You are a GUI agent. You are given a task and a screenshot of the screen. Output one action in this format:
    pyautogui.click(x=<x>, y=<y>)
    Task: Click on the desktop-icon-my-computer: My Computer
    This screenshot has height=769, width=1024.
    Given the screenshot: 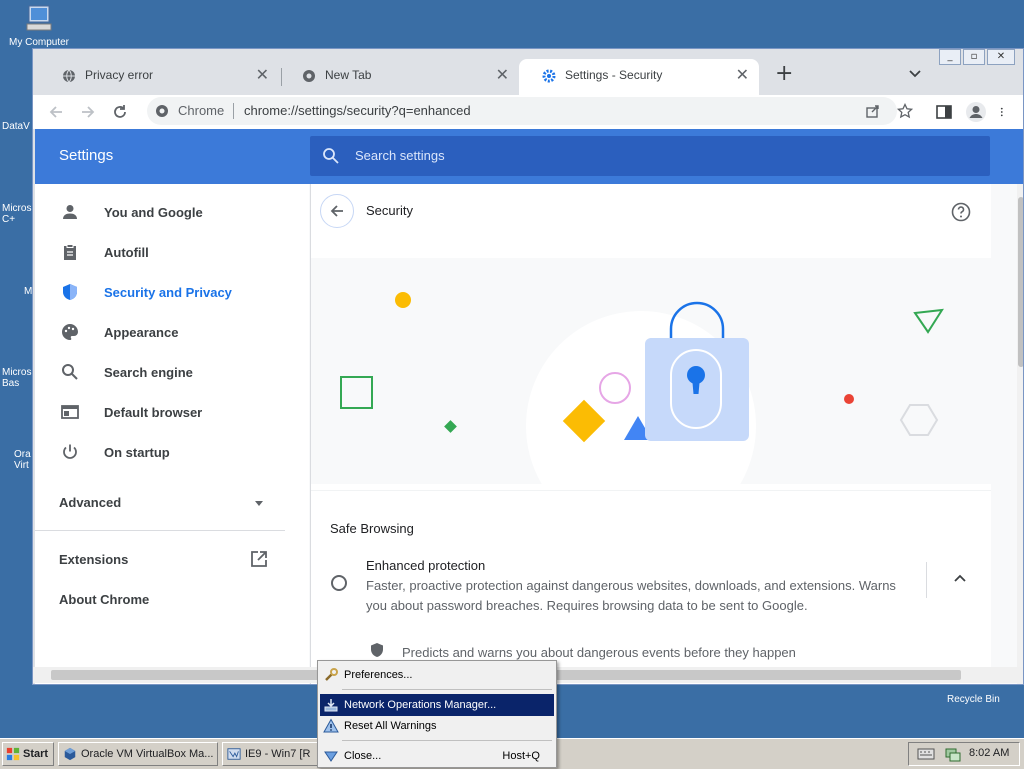 What is the action you would take?
    pyautogui.click(x=39, y=25)
    